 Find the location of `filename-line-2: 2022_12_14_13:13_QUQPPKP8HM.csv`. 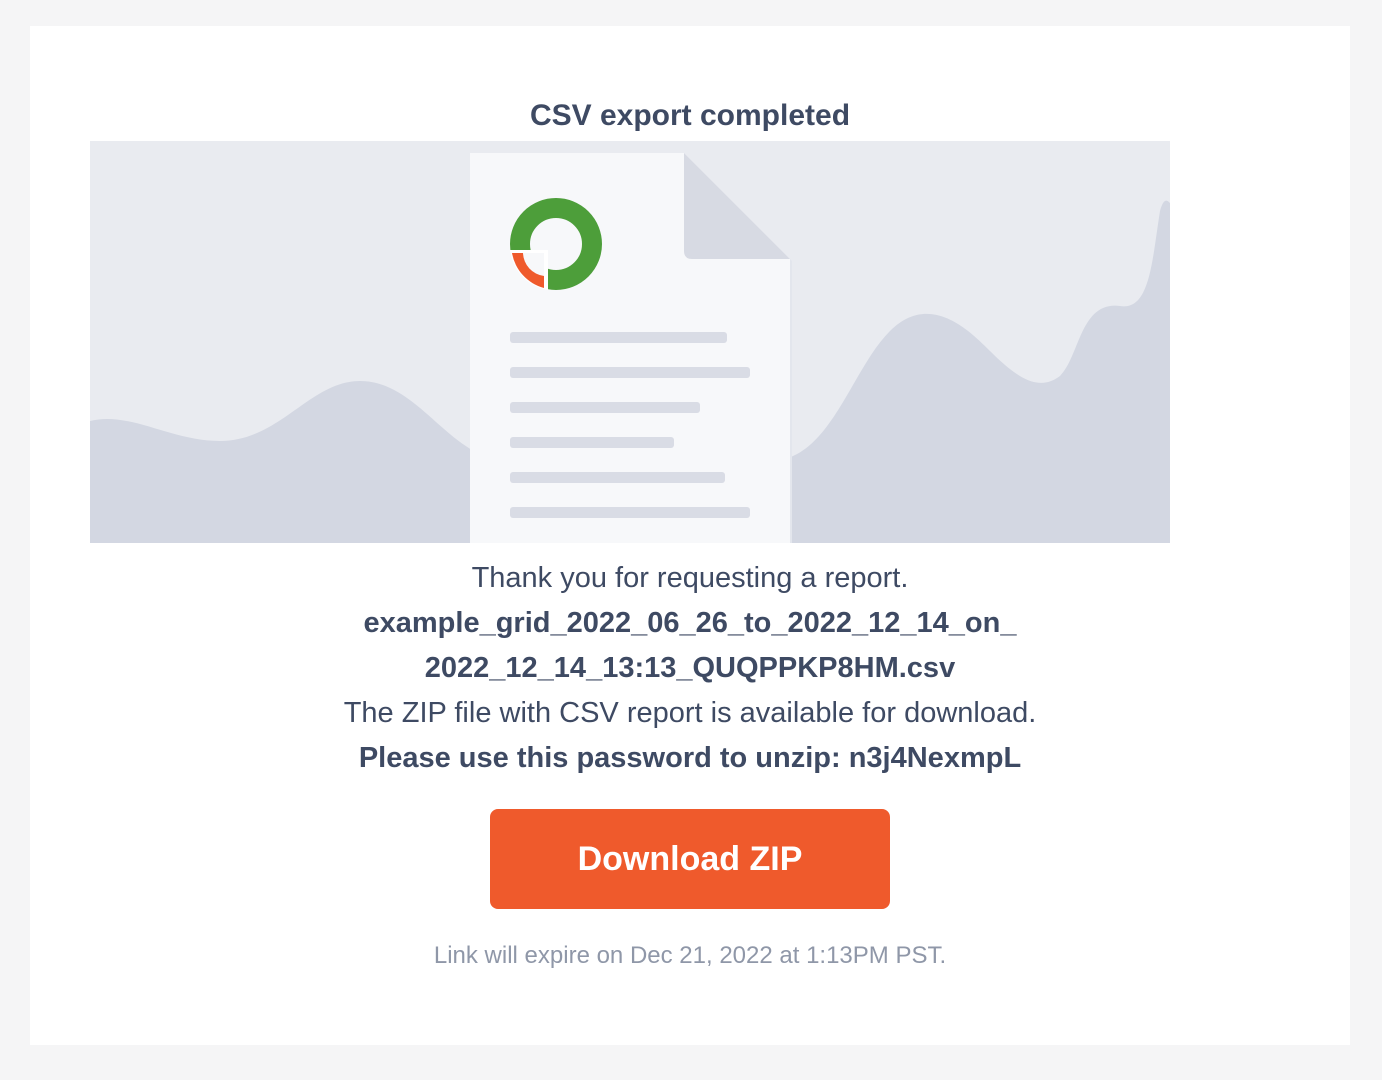

filename-line-2: 2022_12_14_13:13_QUQPPKP8HM.csv is located at coordinates (690, 668).